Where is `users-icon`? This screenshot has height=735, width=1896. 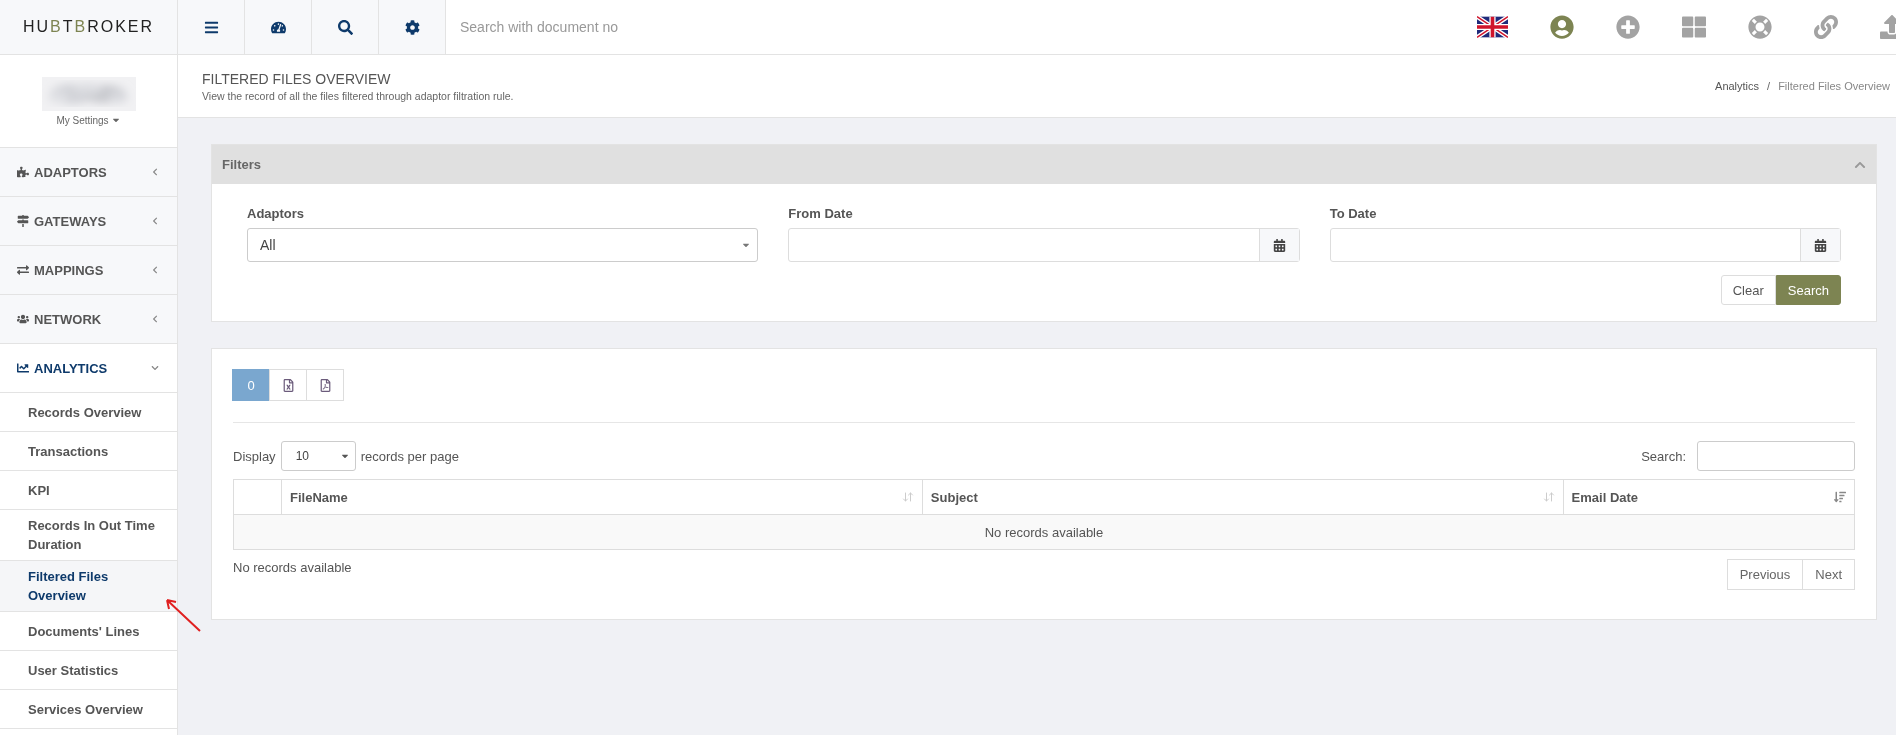
users-icon is located at coordinates (23, 319).